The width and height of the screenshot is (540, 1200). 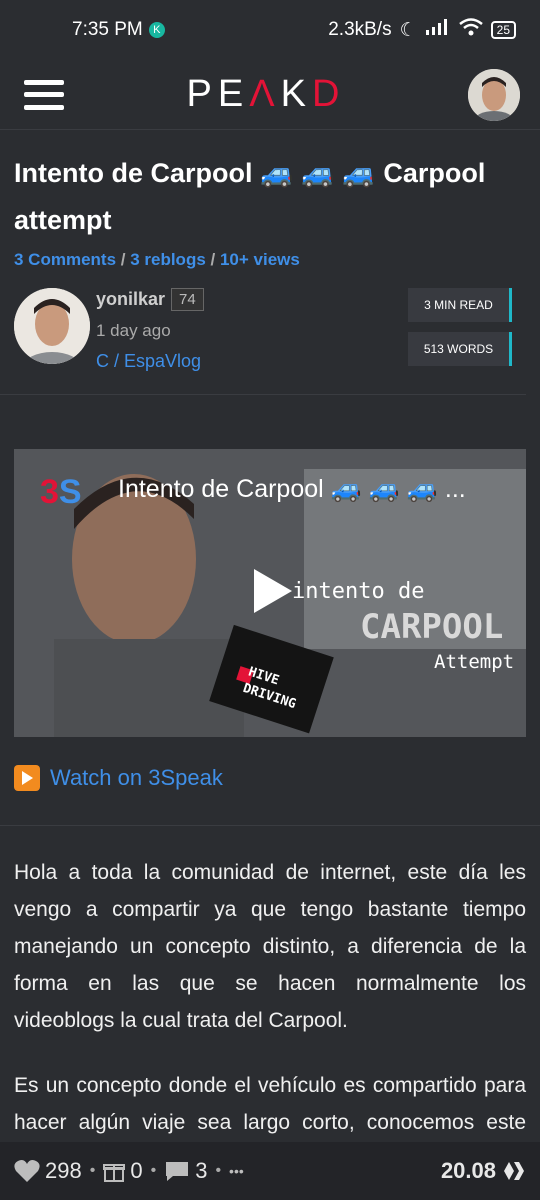 What do you see at coordinates (250, 196) in the screenshot?
I see `post-title: Intento de Carpool 🚙 🚙 🚙 Carpool attempt` at bounding box center [250, 196].